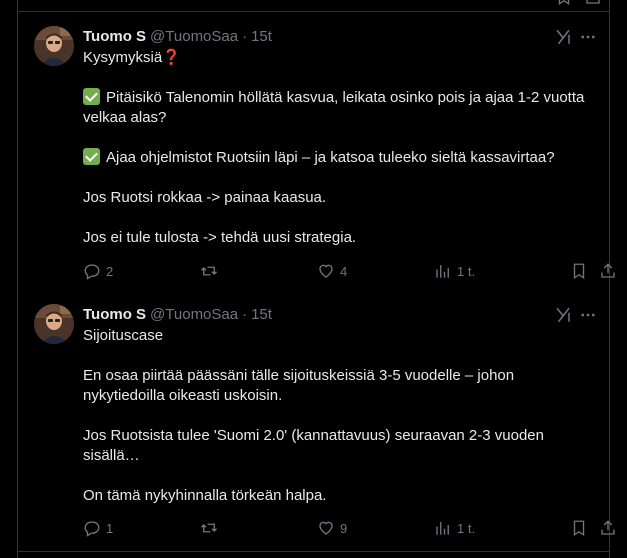 This screenshot has width=627, height=558. I want to click on like-button: 9, so click(332, 528).